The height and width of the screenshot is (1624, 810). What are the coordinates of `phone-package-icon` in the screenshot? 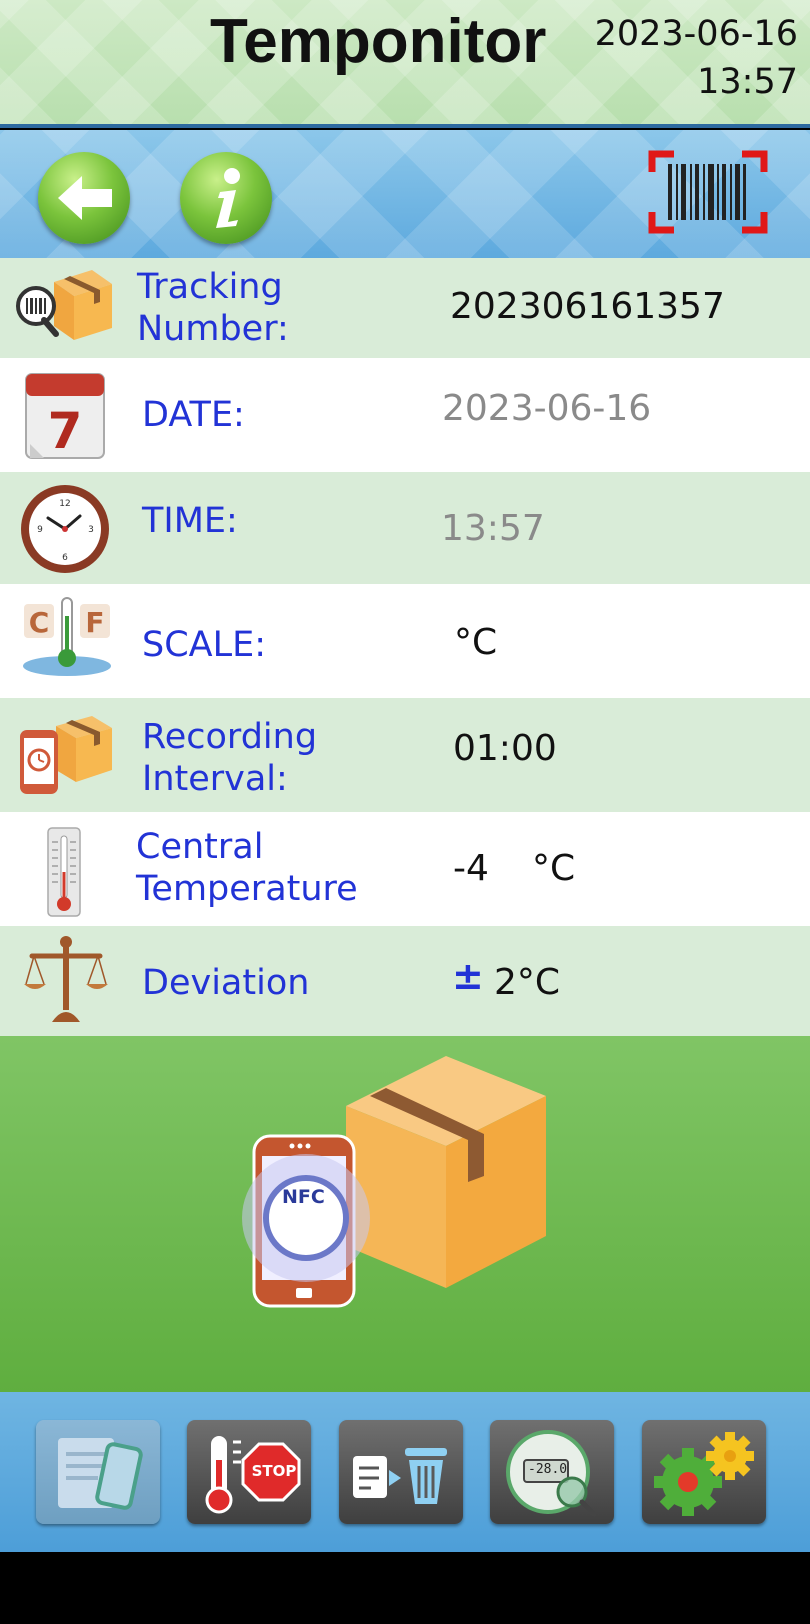 It's located at (65, 755).